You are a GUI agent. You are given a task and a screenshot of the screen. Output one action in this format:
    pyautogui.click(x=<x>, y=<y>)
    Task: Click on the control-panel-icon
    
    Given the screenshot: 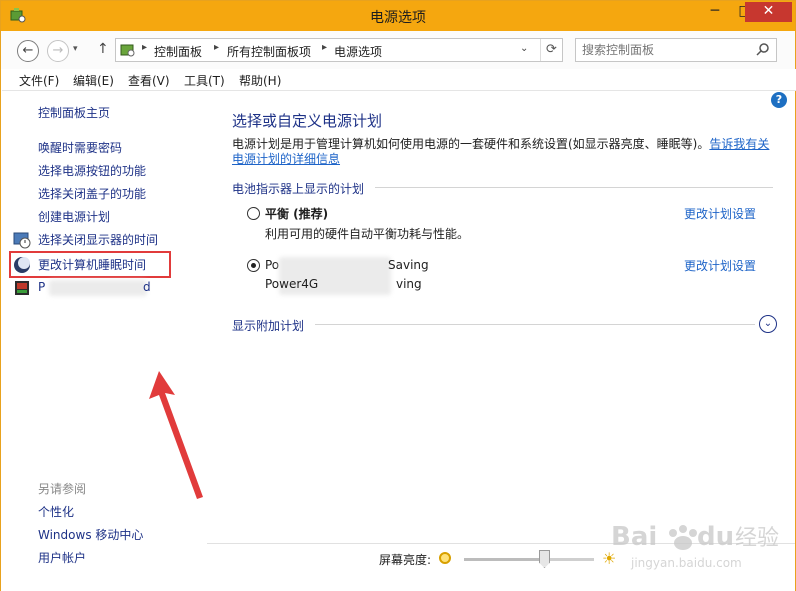 What is the action you would take?
    pyautogui.click(x=127, y=50)
    